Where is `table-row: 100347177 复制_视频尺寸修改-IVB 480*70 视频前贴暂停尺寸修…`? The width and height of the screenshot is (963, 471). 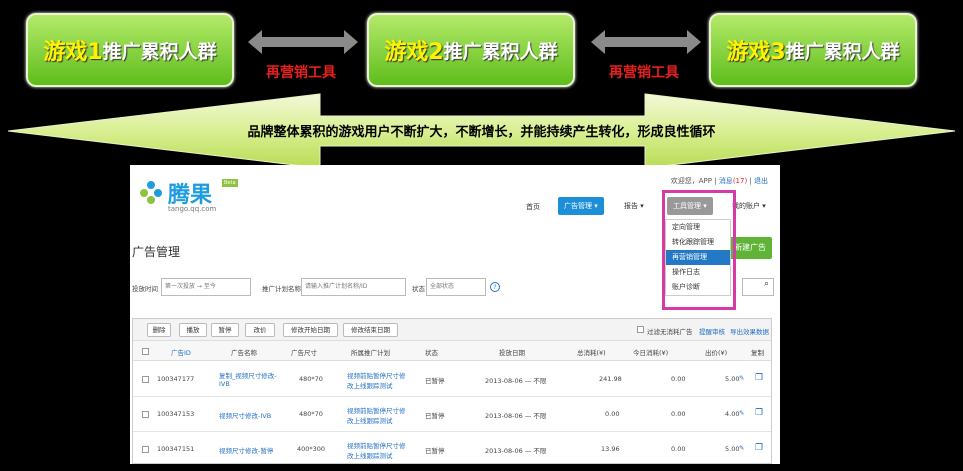
table-row: 100347177 复制_视频尺寸修改-IVB 480*70 视频前贴暂停尺寸修… is located at coordinates (452, 379).